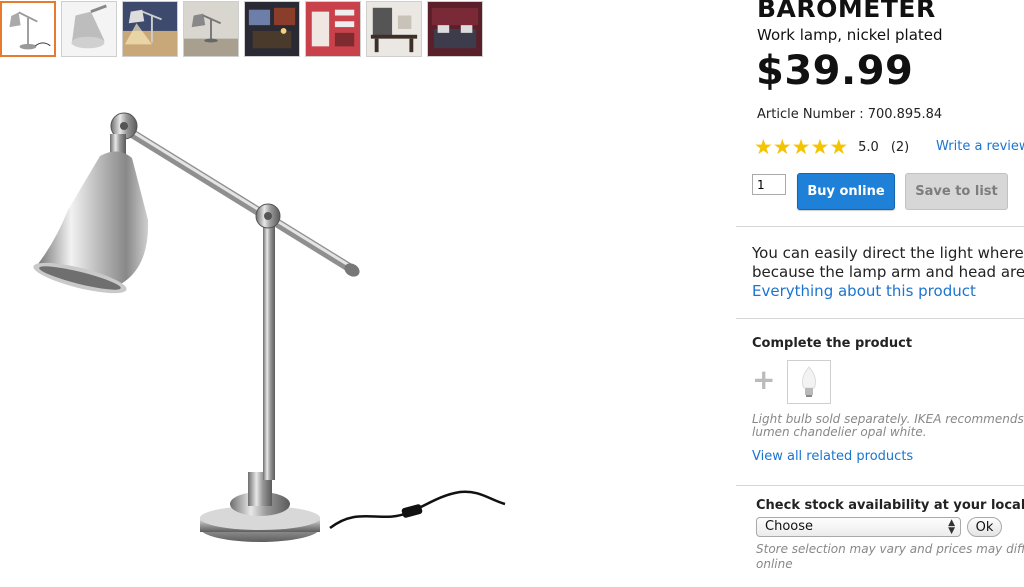 The width and height of the screenshot is (1024, 587). What do you see at coordinates (900, 147) in the screenshot?
I see `rating-count: (2)` at bounding box center [900, 147].